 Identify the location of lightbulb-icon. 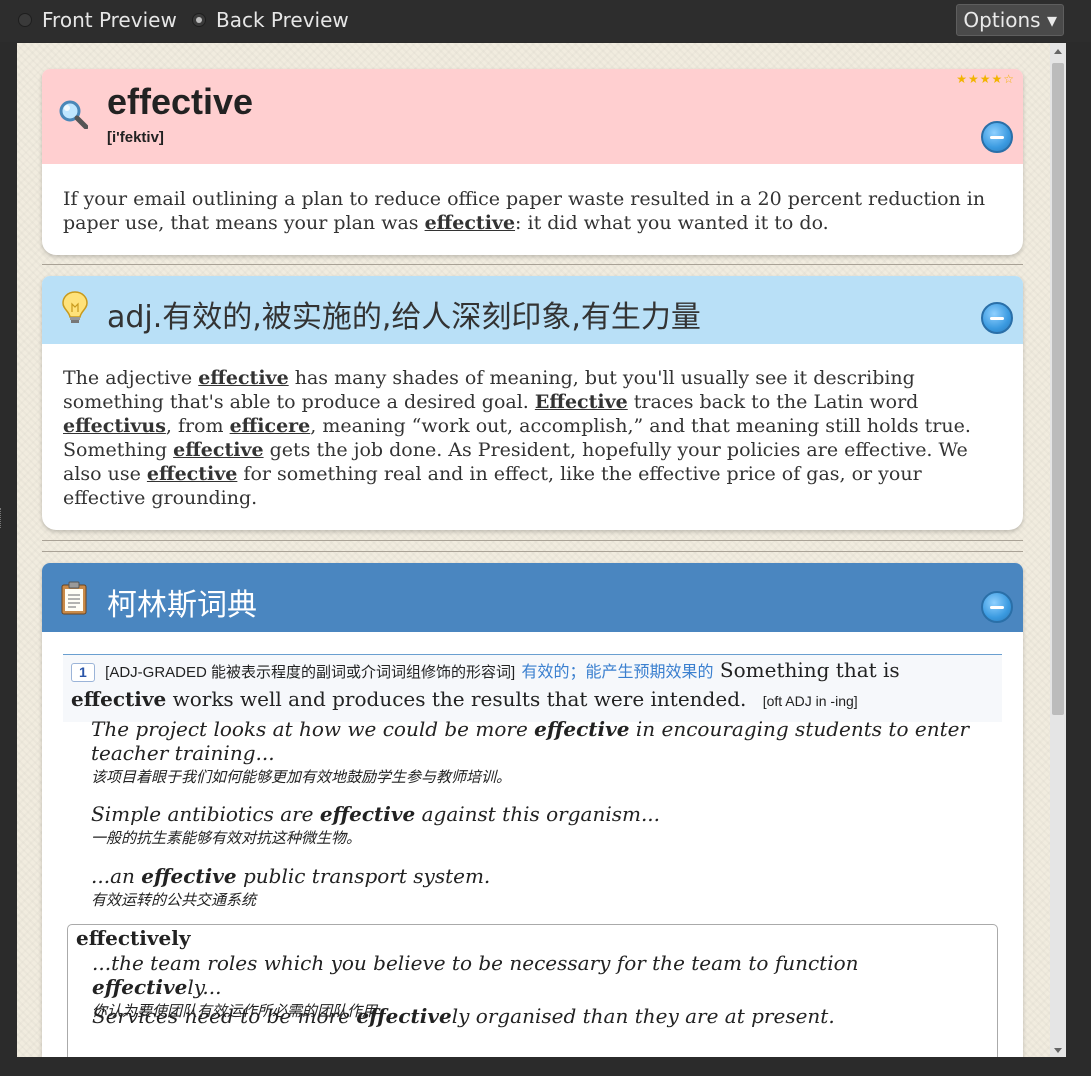
(75, 307).